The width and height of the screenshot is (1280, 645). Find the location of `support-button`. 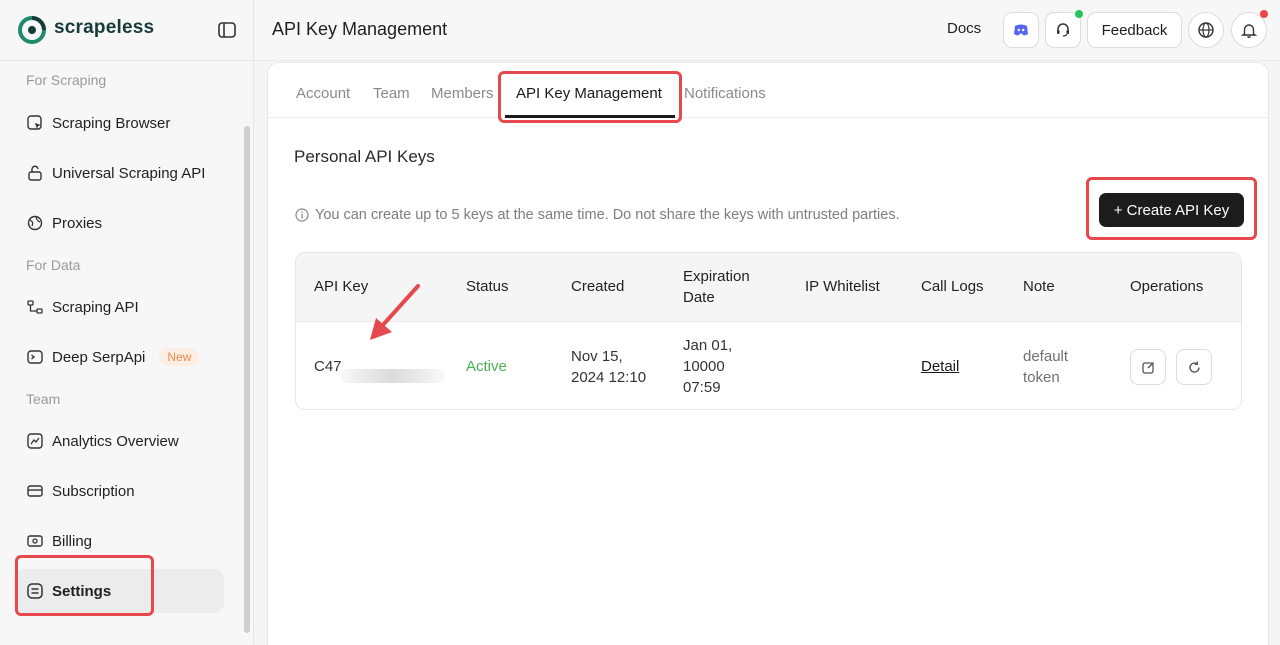

support-button is located at coordinates (1064, 29).